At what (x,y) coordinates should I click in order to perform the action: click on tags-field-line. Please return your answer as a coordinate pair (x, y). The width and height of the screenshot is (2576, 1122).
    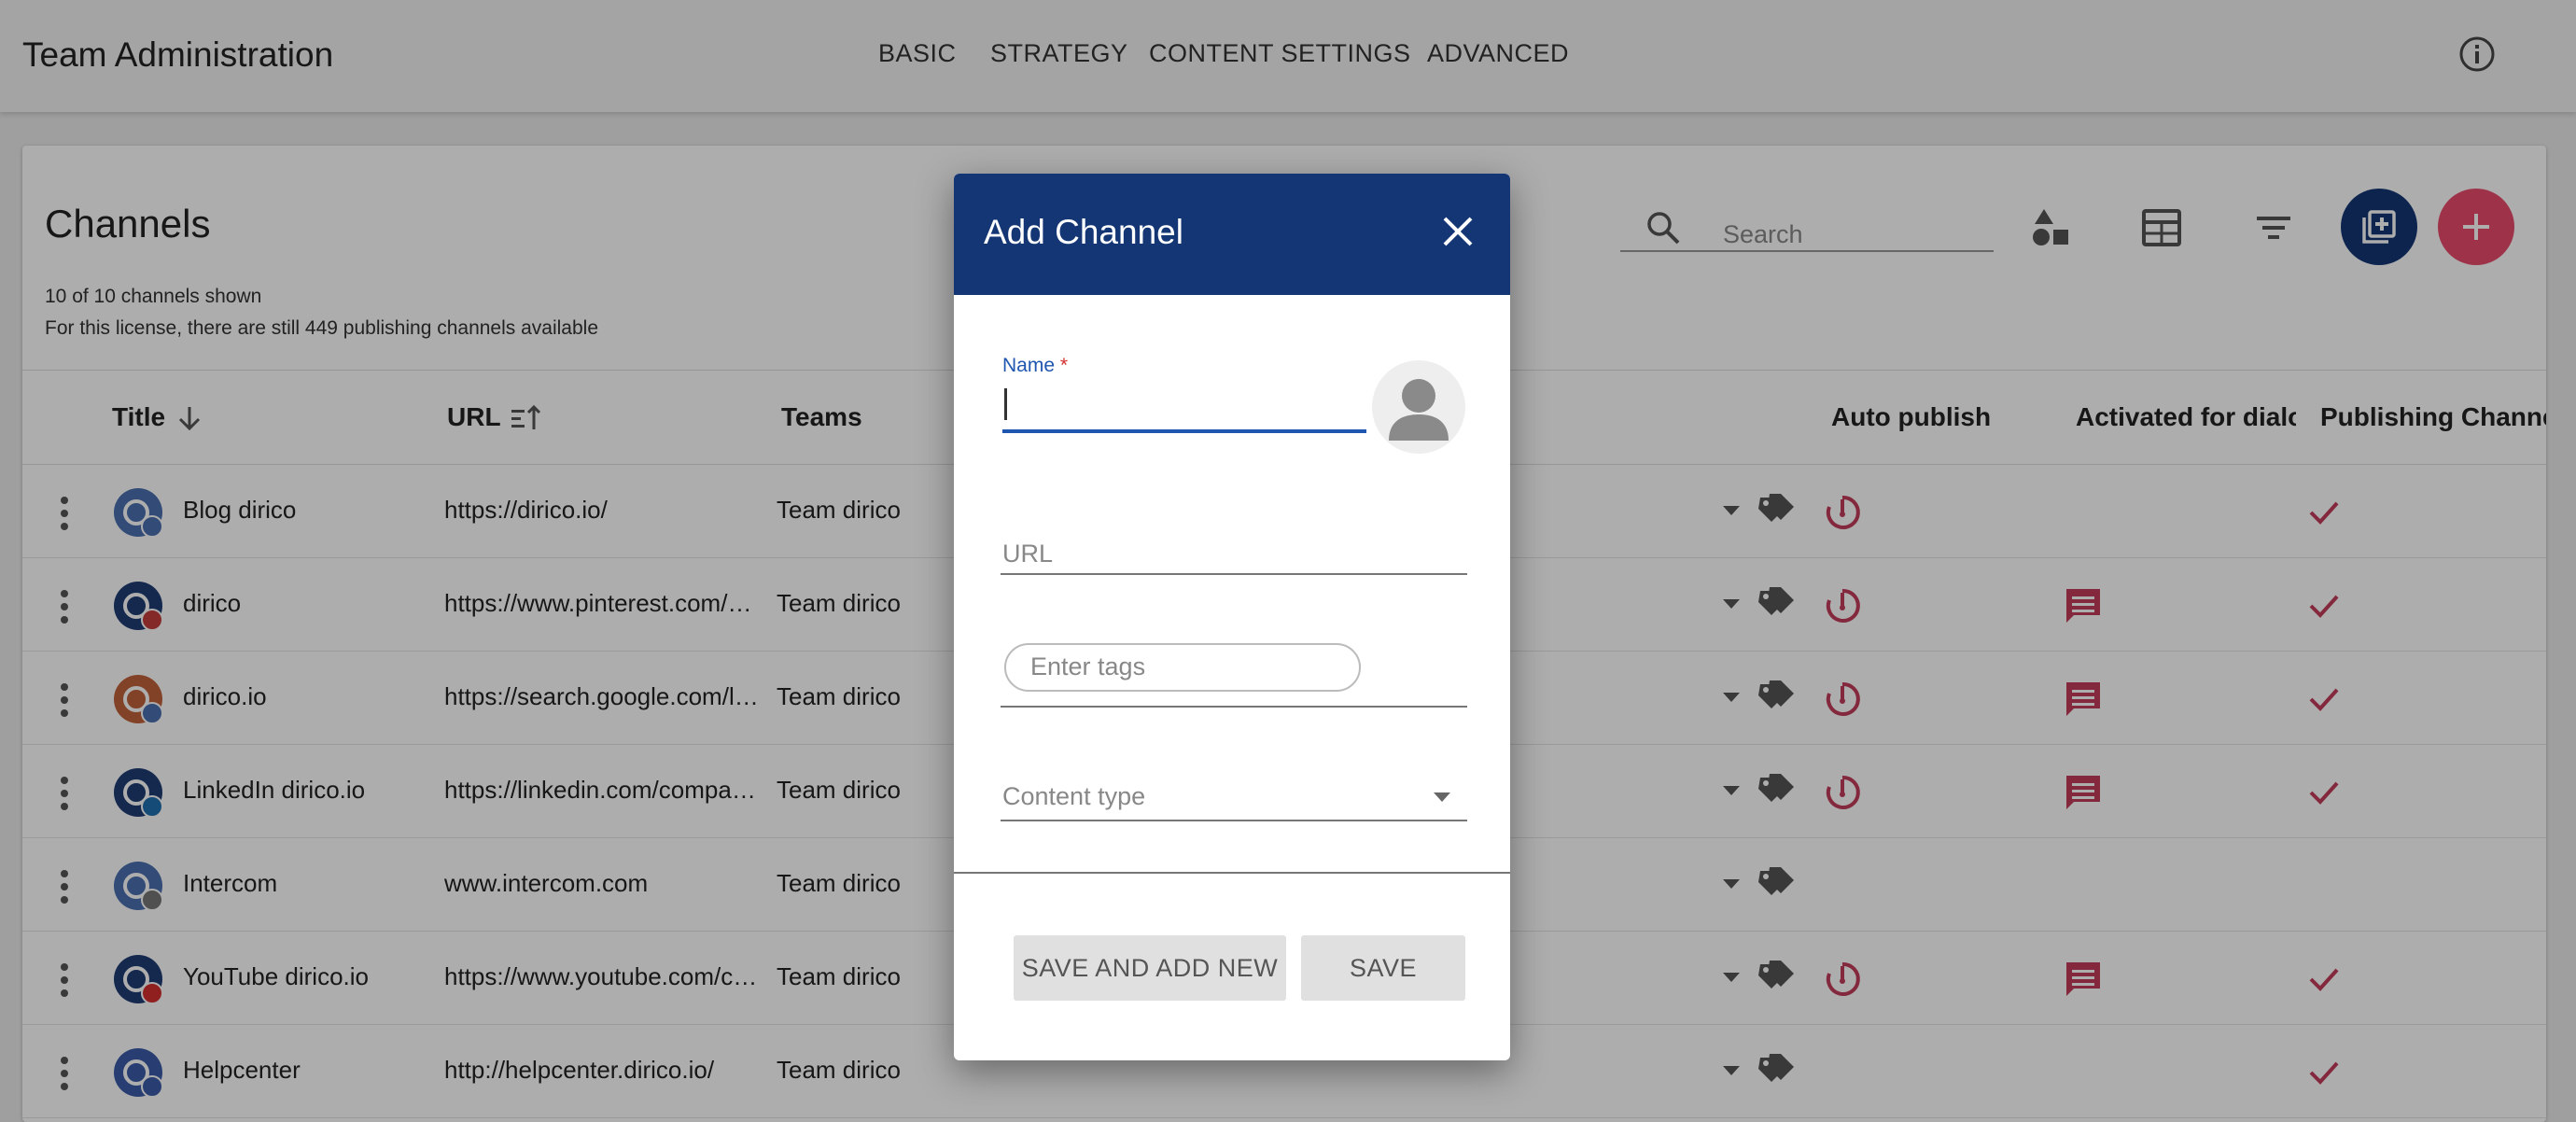
    Looking at the image, I should click on (1234, 707).